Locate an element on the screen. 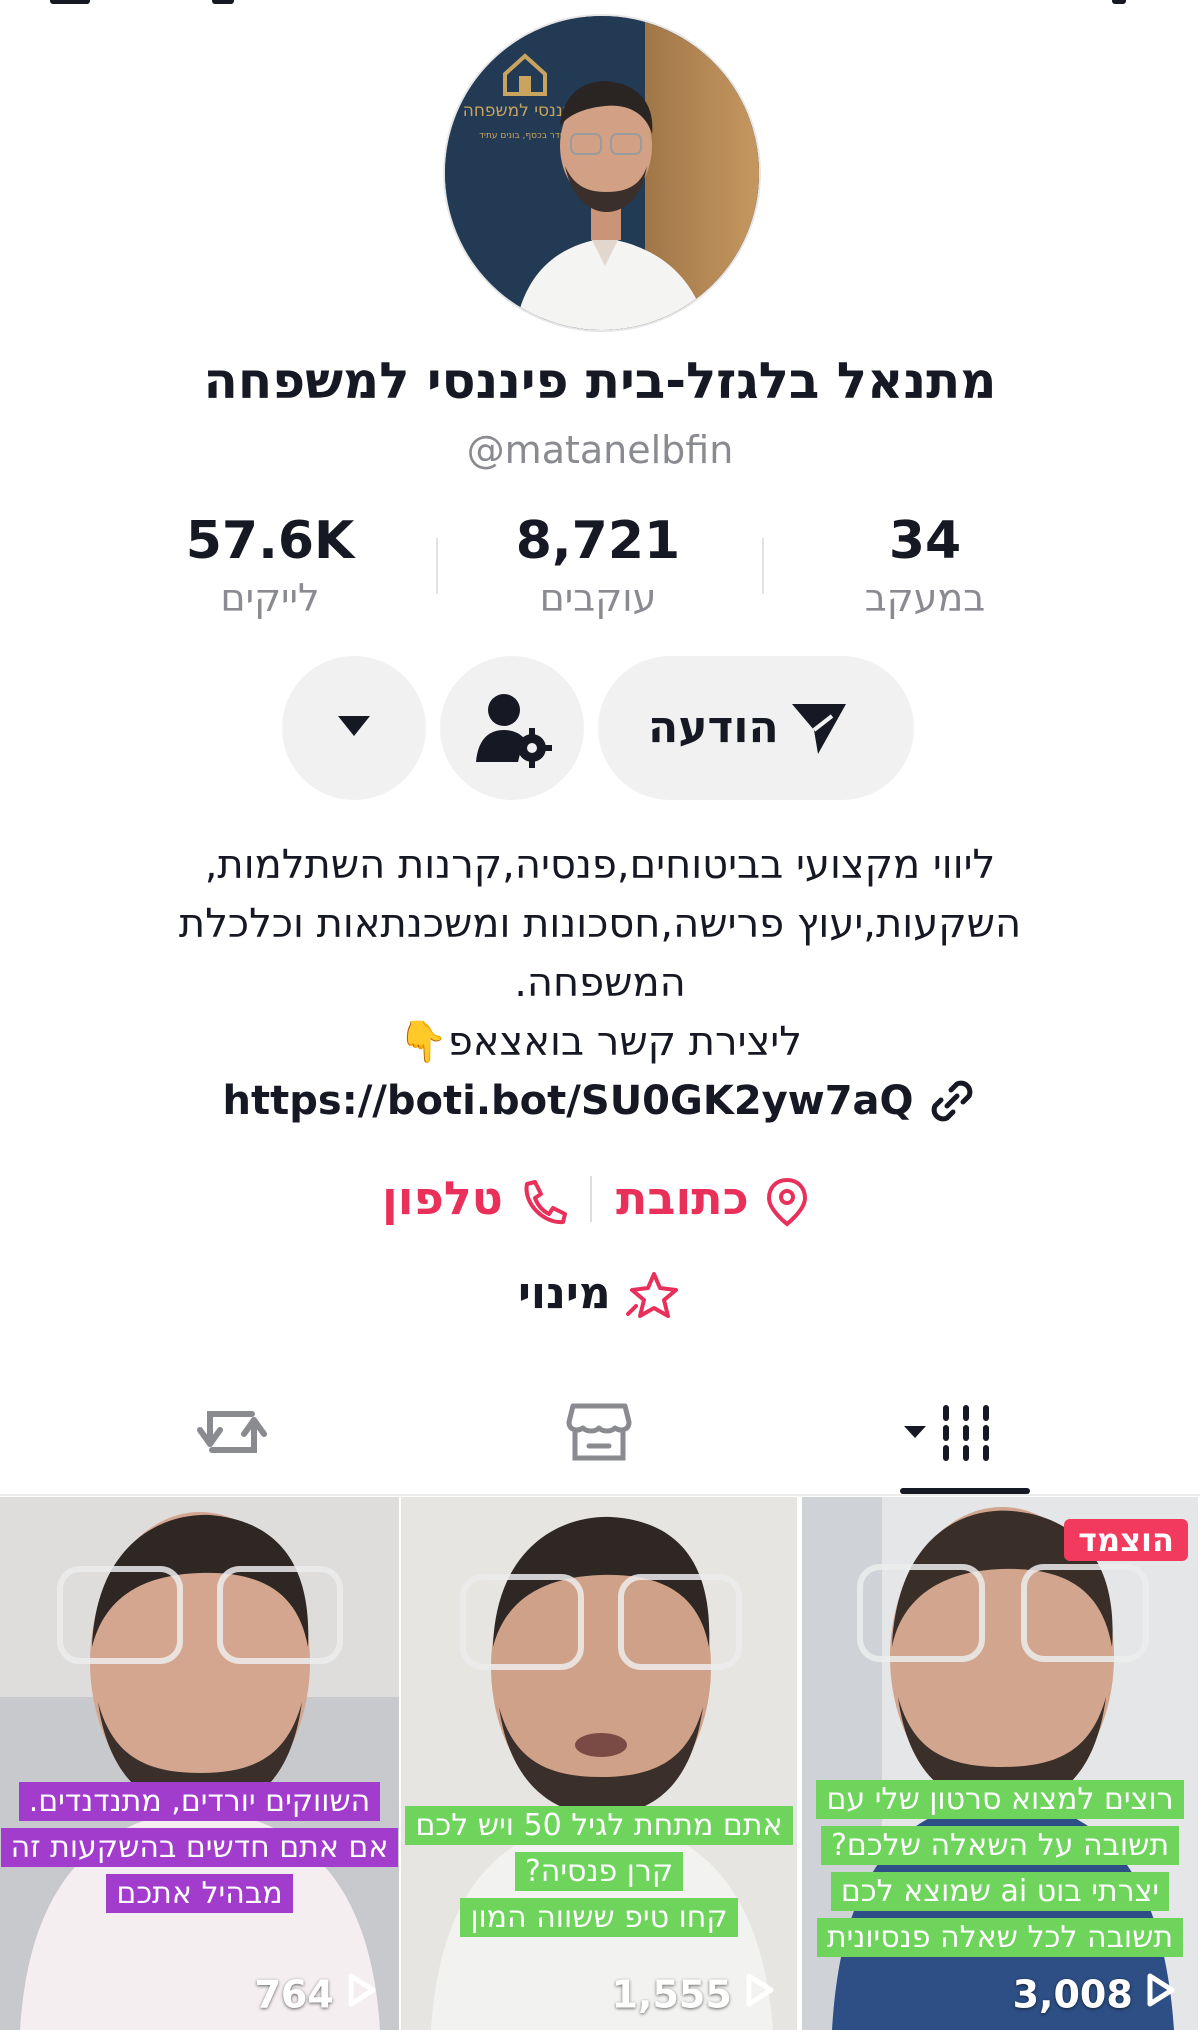  caption-line: קרן פנסיה? is located at coordinates (599, 1871).